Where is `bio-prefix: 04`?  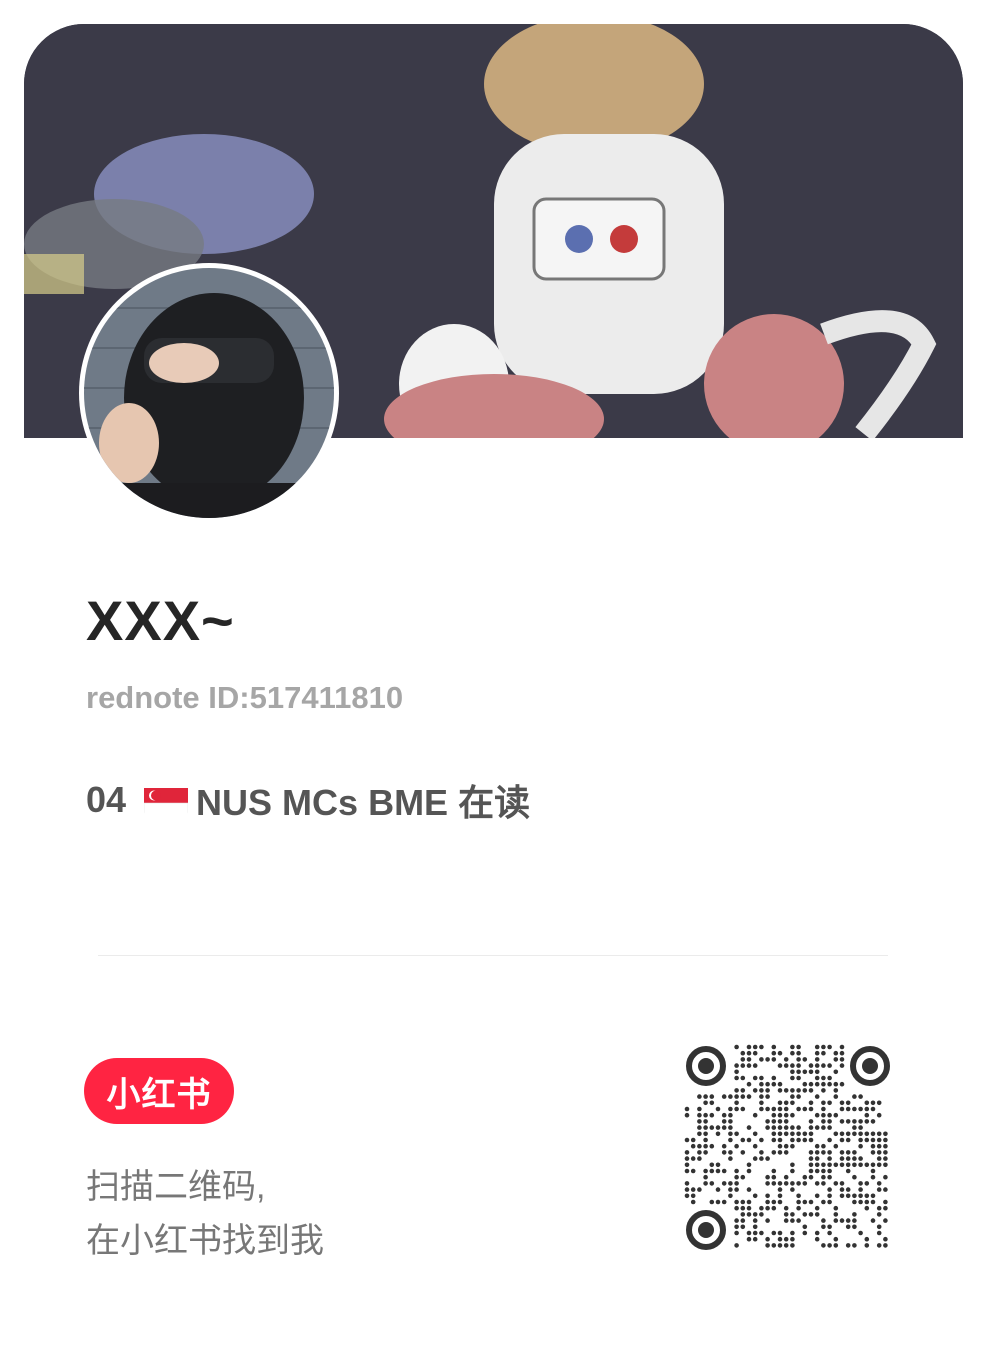 bio-prefix: 04 is located at coordinates (106, 799).